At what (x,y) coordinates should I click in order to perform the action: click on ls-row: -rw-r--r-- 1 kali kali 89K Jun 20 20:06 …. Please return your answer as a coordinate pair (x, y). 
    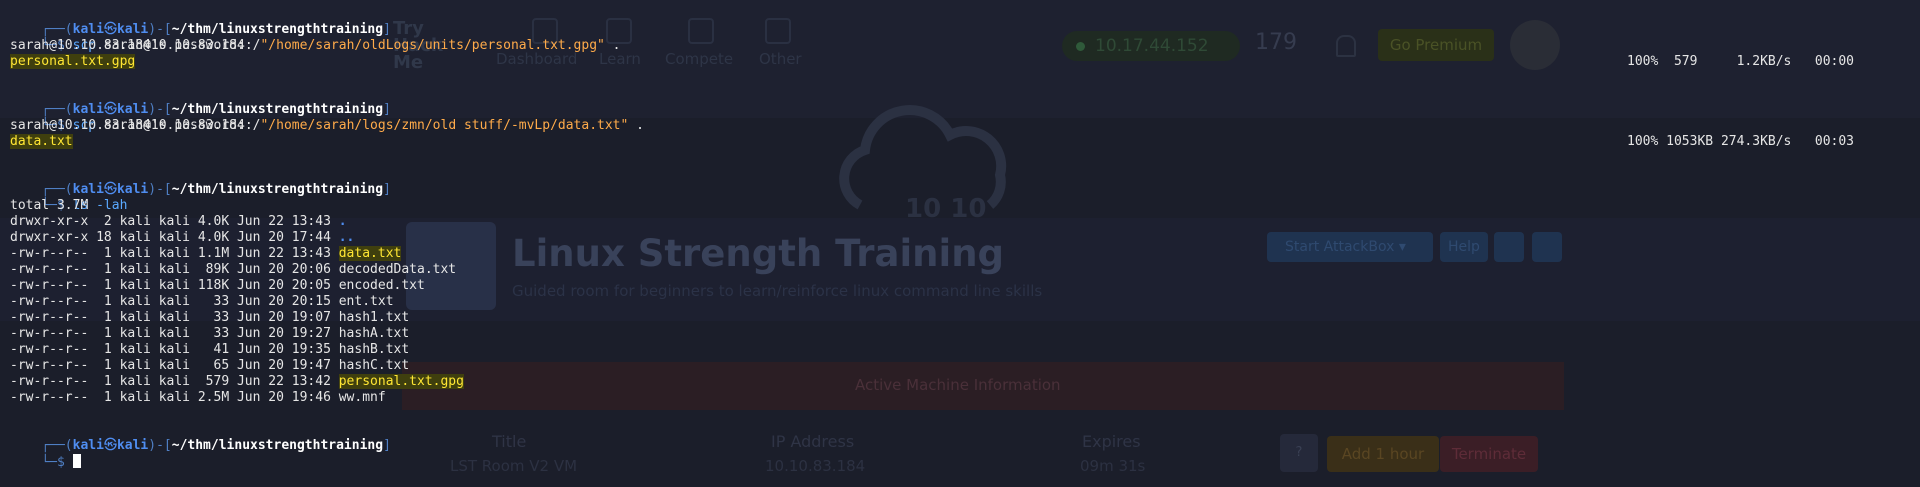
    Looking at the image, I should click on (233, 270).